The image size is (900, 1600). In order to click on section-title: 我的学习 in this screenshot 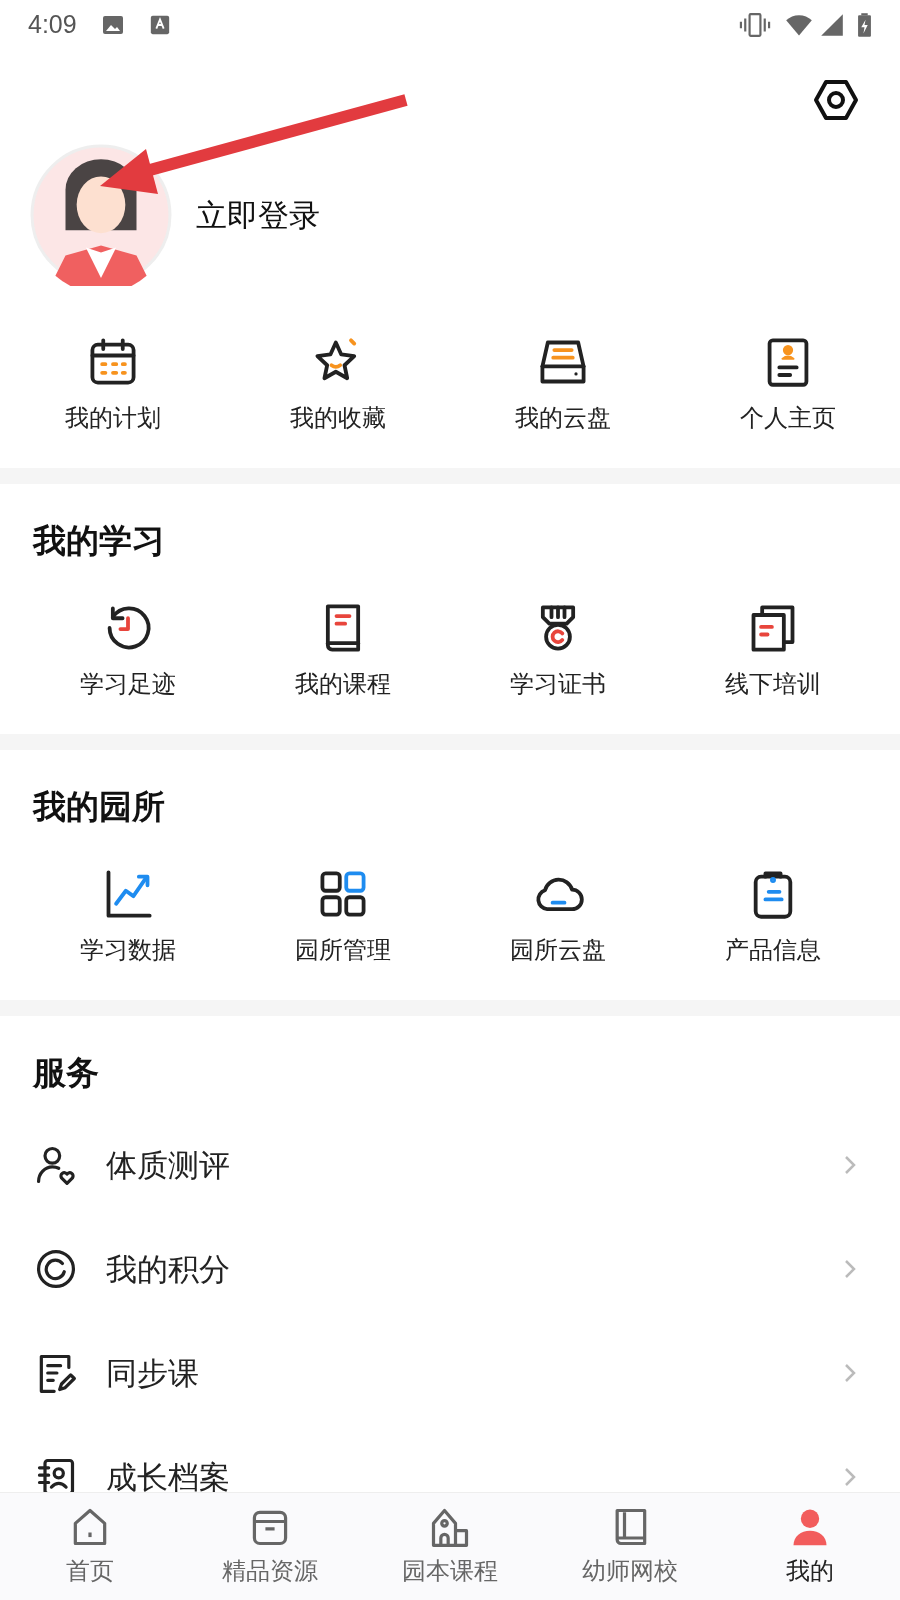, I will do `click(98, 540)`.